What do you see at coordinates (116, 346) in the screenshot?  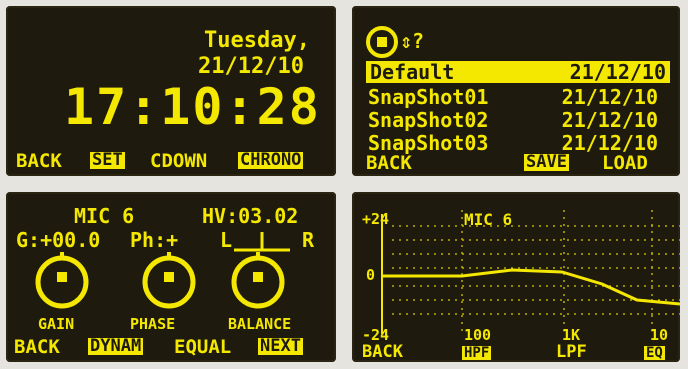 I see `dynam-button: DYNAM` at bounding box center [116, 346].